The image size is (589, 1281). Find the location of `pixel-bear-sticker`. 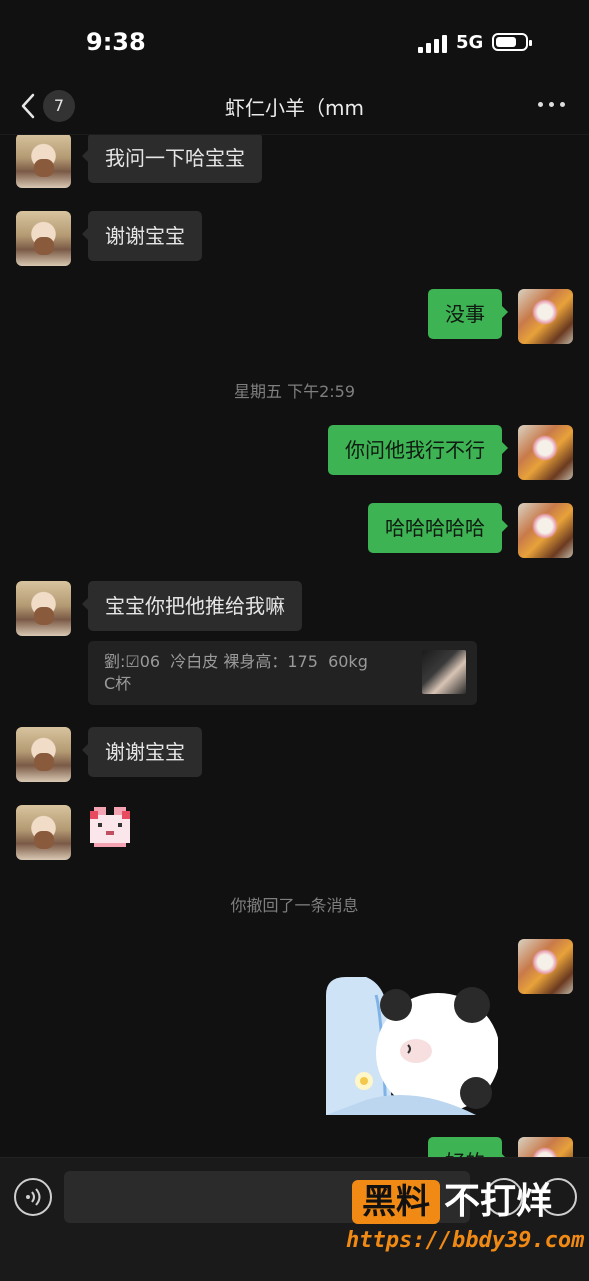

pixel-bear-sticker is located at coordinates (110, 827).